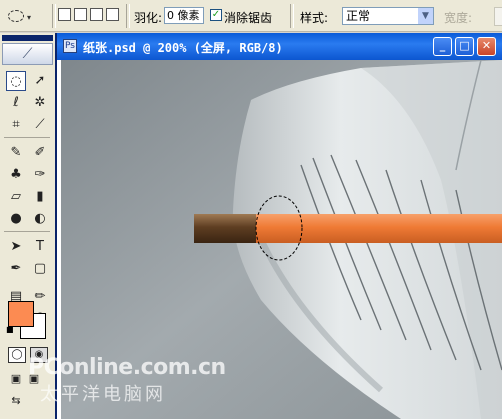  Describe the element at coordinates (40, 103) in the screenshot. I see `magic-wand-icon: ✲` at that location.